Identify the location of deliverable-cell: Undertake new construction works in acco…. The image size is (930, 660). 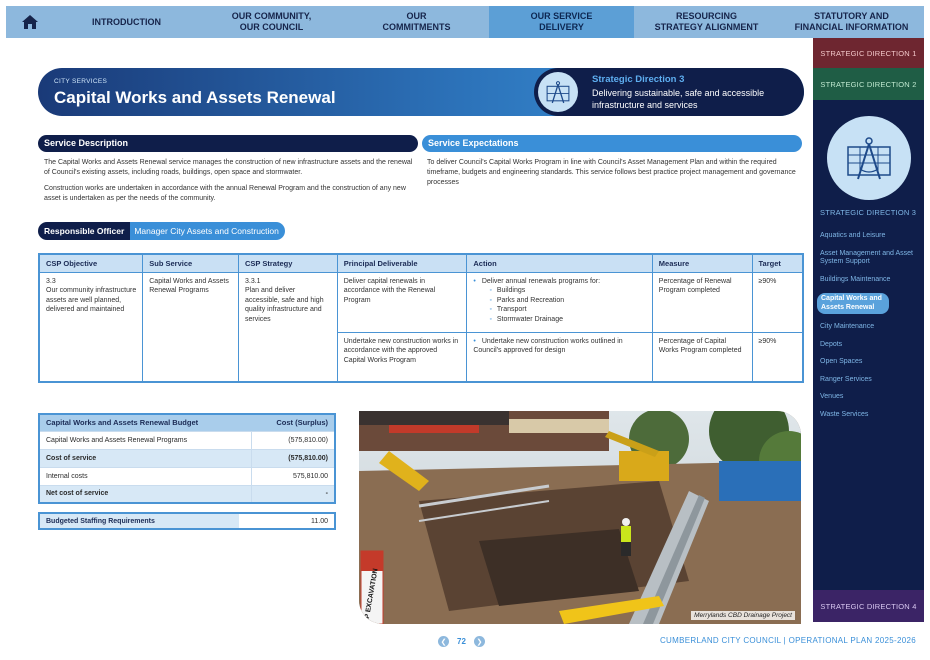
(402, 357).